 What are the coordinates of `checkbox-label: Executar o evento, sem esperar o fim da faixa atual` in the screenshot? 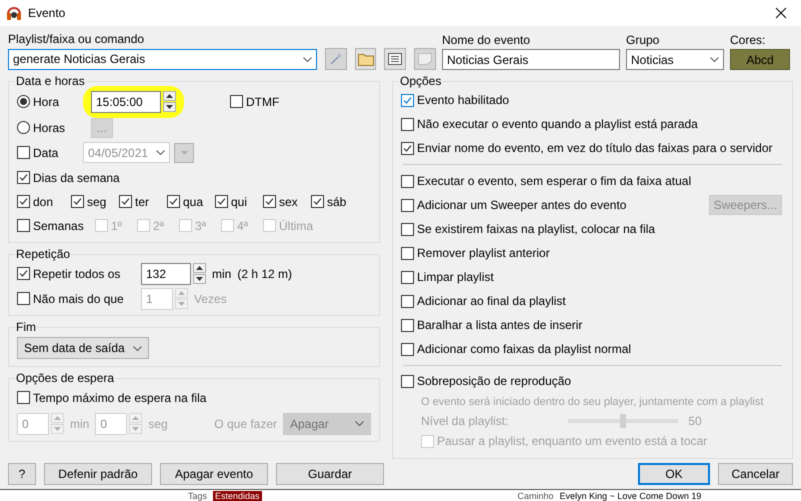 It's located at (554, 181).